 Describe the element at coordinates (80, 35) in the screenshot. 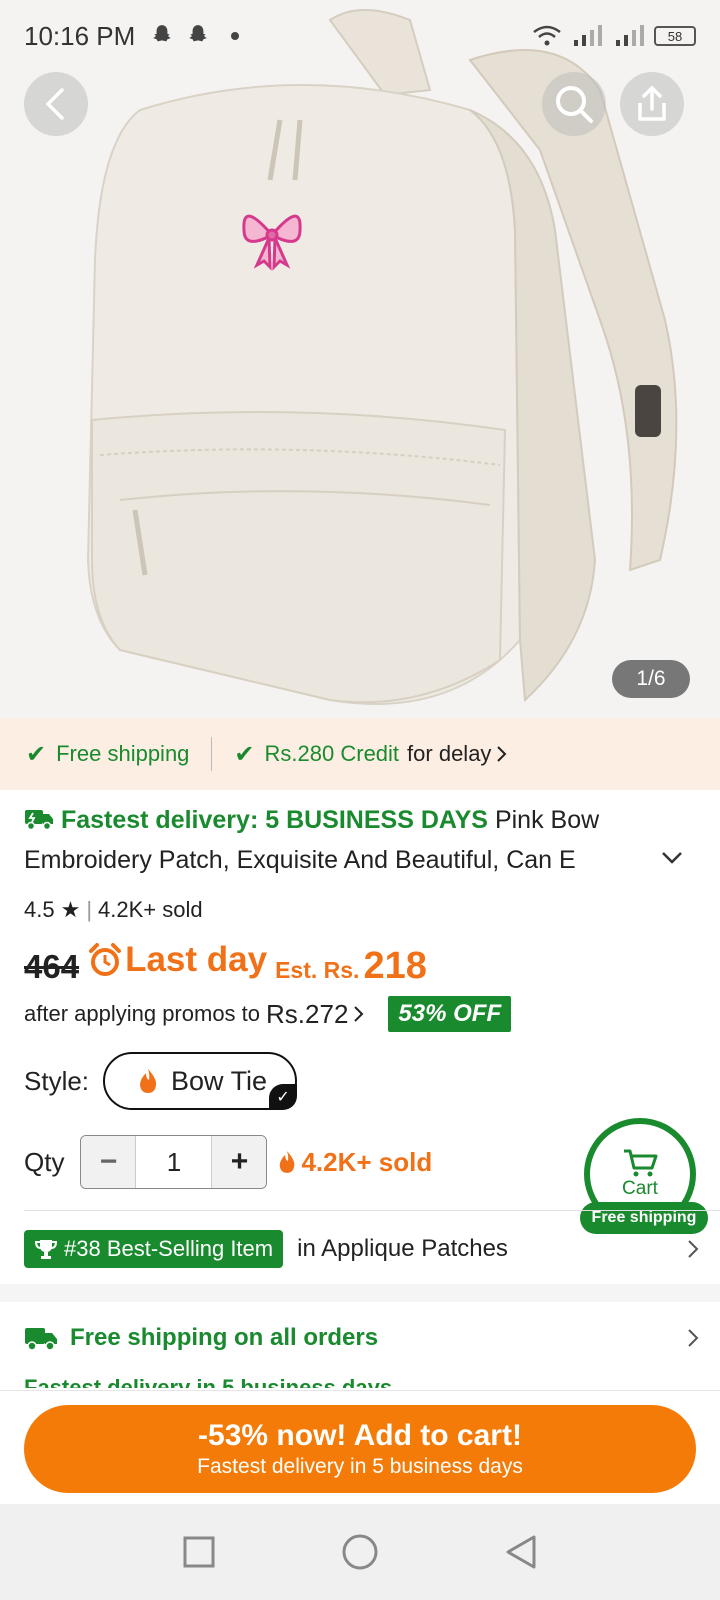

I see `status-time: 10:16 PM` at that location.